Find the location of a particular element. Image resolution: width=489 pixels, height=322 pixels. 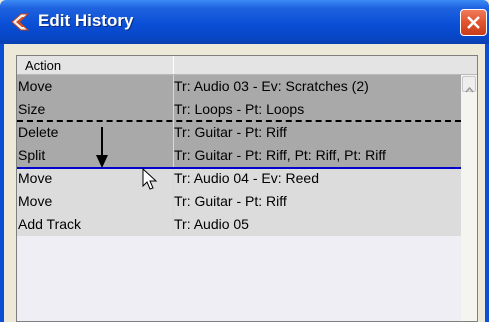

undo-dashed-separator is located at coordinates (239, 121).